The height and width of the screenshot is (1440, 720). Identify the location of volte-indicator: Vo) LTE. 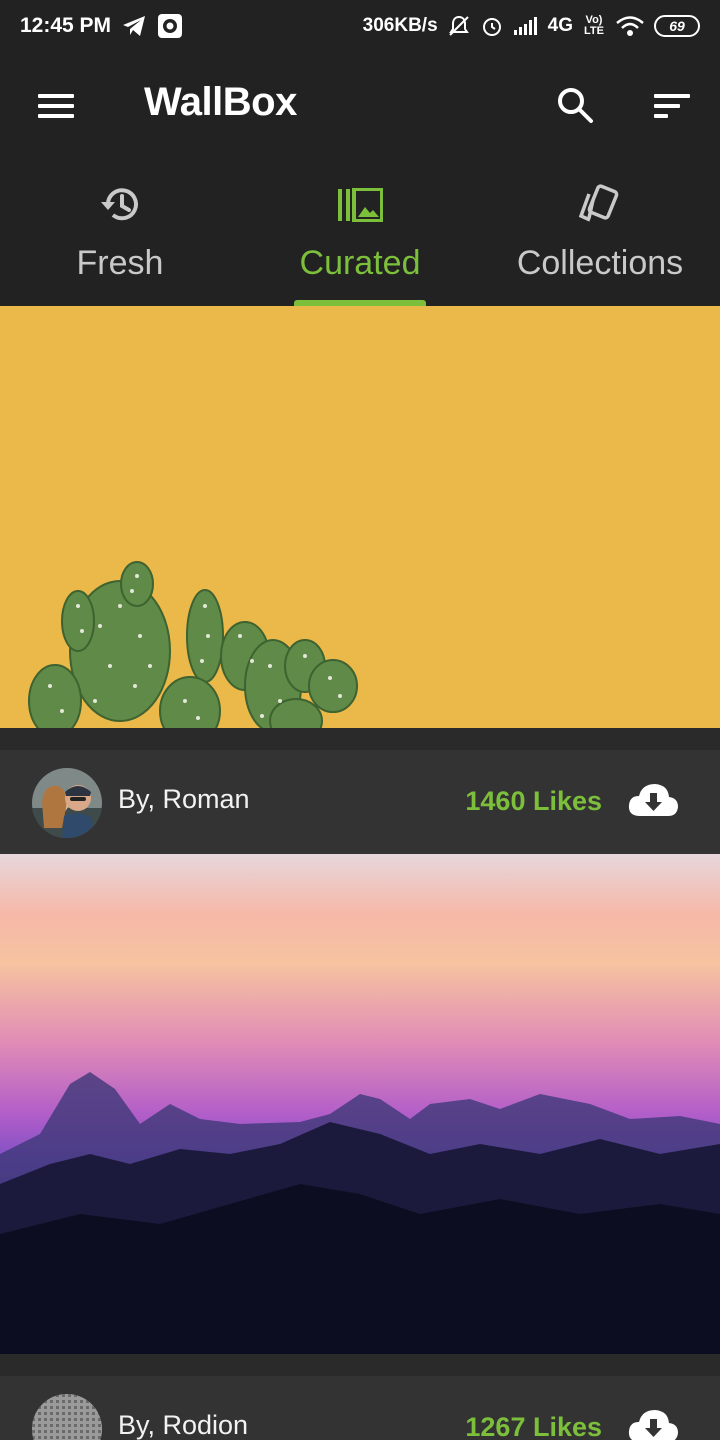
(594, 25).